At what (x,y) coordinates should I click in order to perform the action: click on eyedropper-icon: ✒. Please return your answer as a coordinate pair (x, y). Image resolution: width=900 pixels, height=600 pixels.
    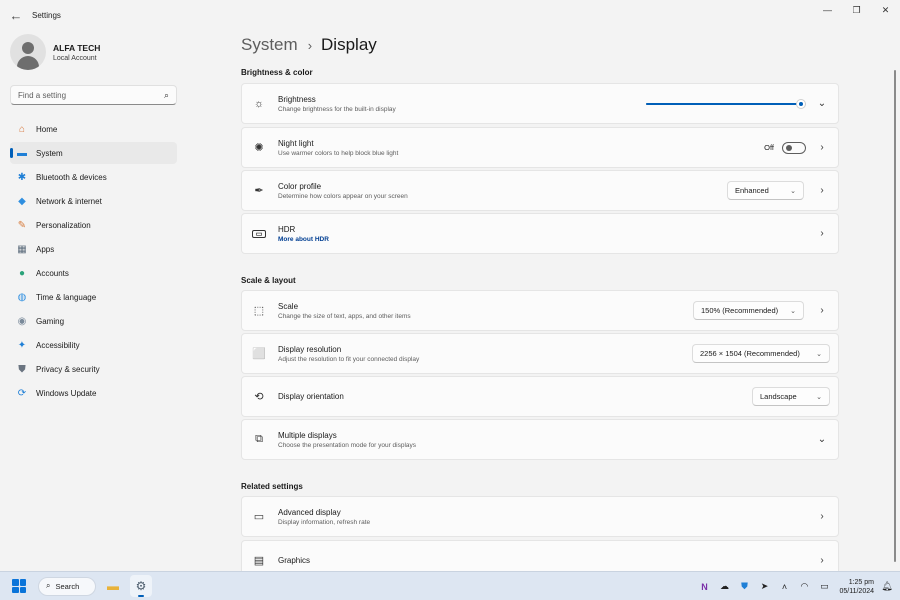
    Looking at the image, I should click on (259, 191).